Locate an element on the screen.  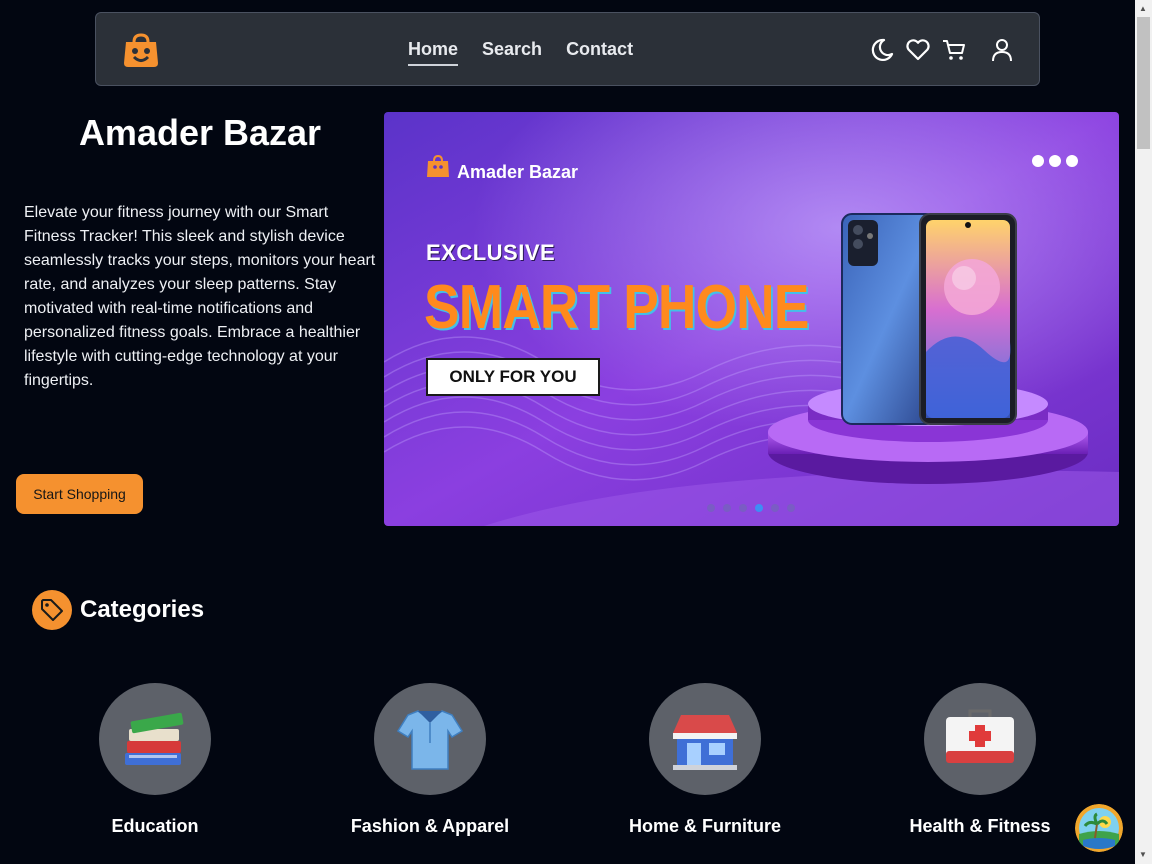
scroll-up-icon: ▲ is located at coordinates (1143, 8).